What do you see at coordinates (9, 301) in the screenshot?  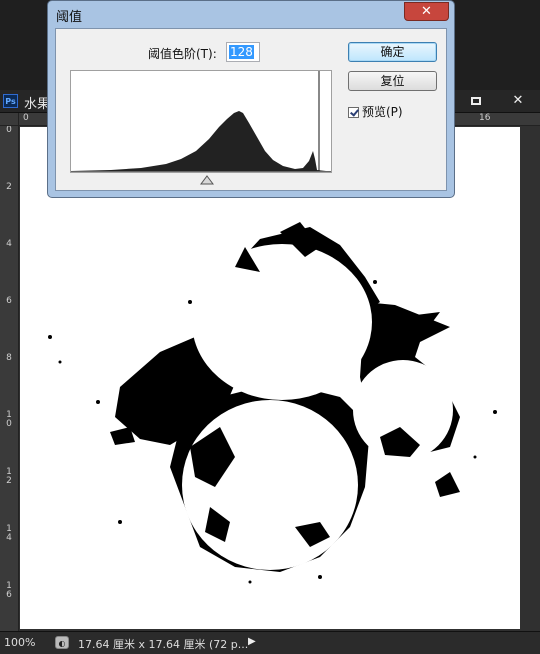 I see `ruler-v-label-6: 6` at bounding box center [9, 301].